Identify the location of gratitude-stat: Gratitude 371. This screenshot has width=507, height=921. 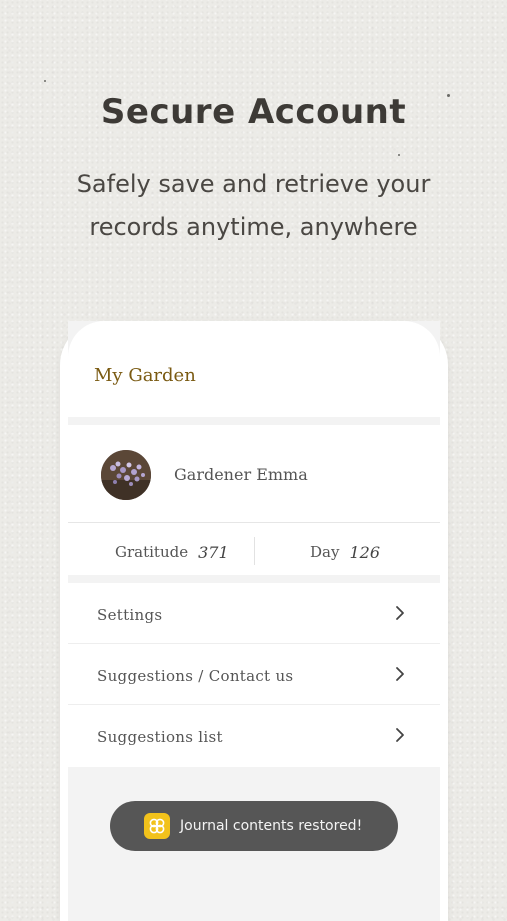
(172, 552).